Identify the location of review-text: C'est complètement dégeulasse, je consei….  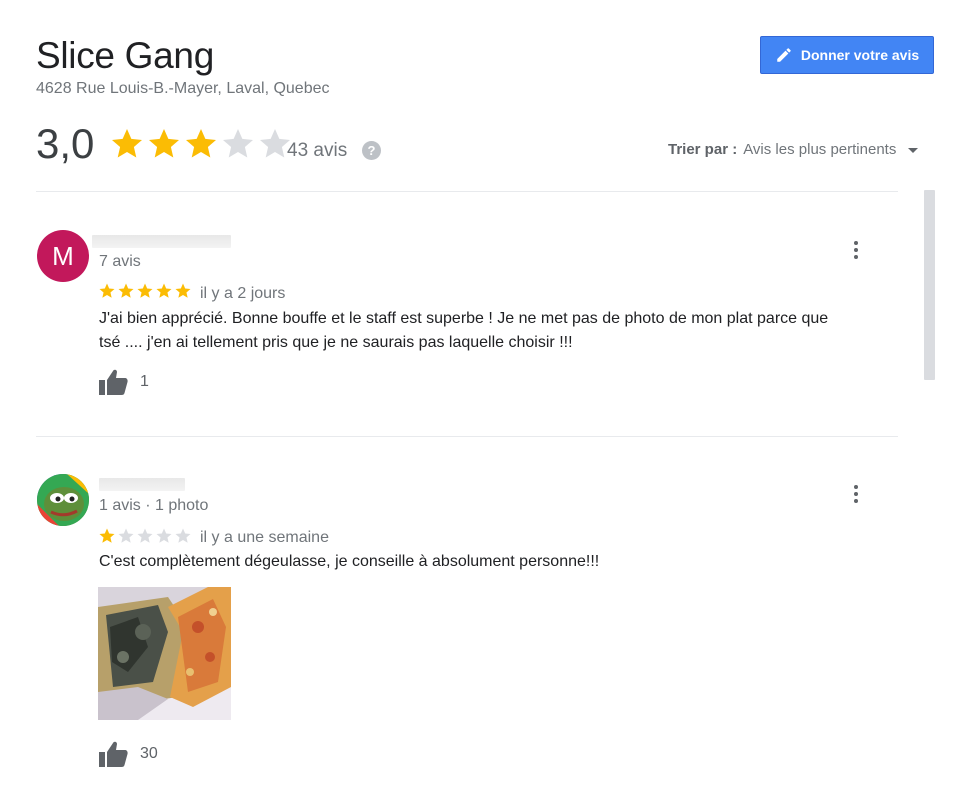
(499, 562).